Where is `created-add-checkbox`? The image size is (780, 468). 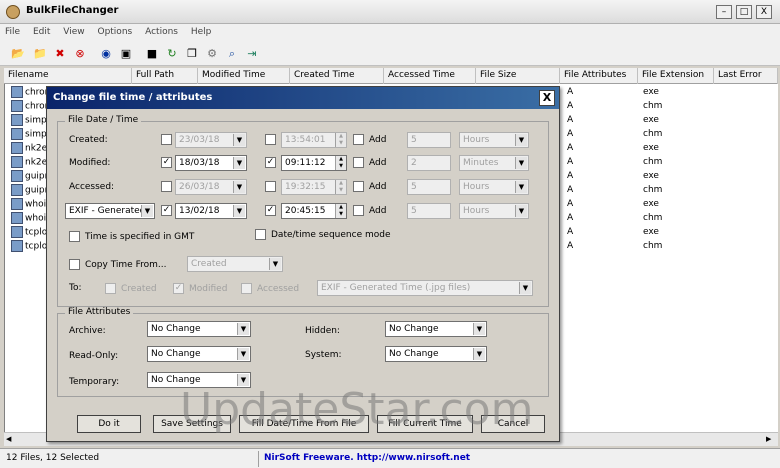 created-add-checkbox is located at coordinates (358, 139).